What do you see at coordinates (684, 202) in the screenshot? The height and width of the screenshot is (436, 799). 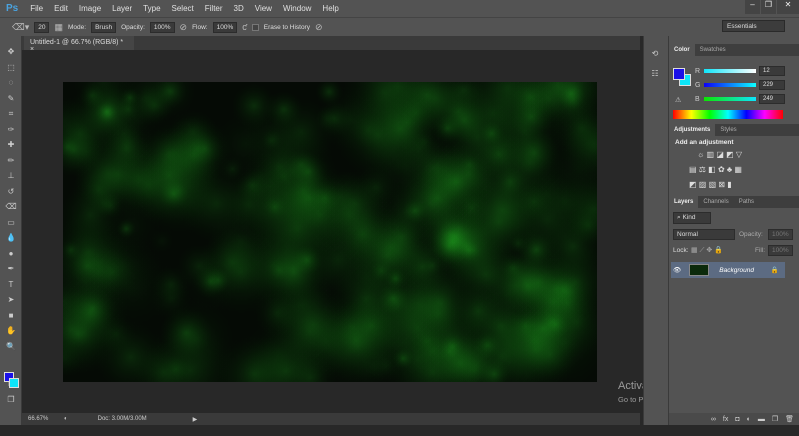 I see `tab-layers: Layers` at bounding box center [684, 202].